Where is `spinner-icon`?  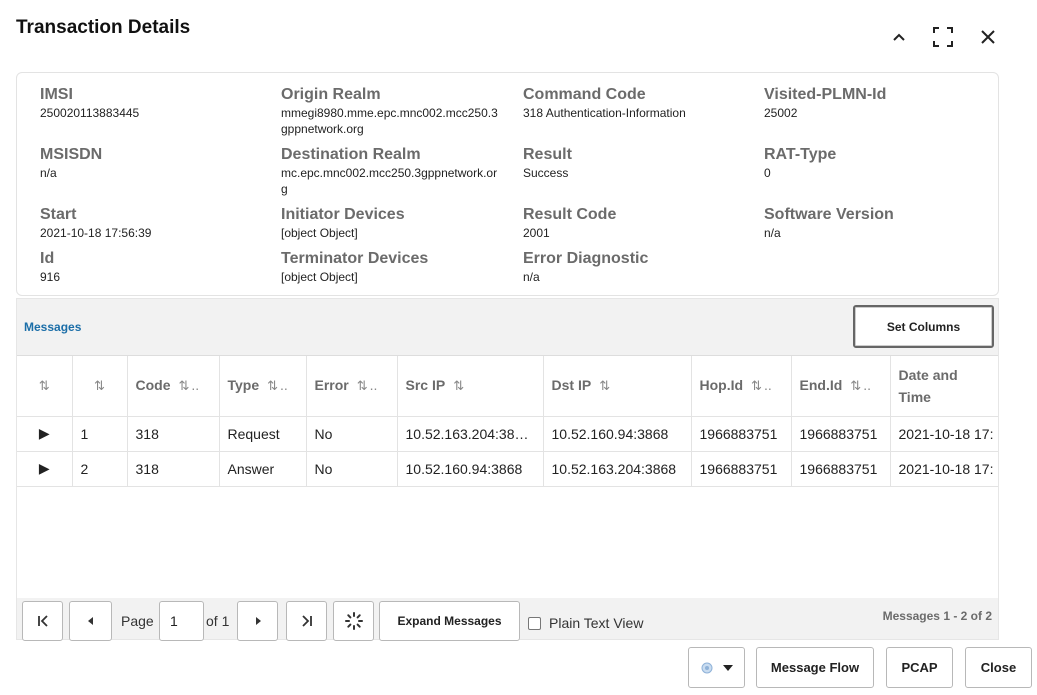 spinner-icon is located at coordinates (353, 621).